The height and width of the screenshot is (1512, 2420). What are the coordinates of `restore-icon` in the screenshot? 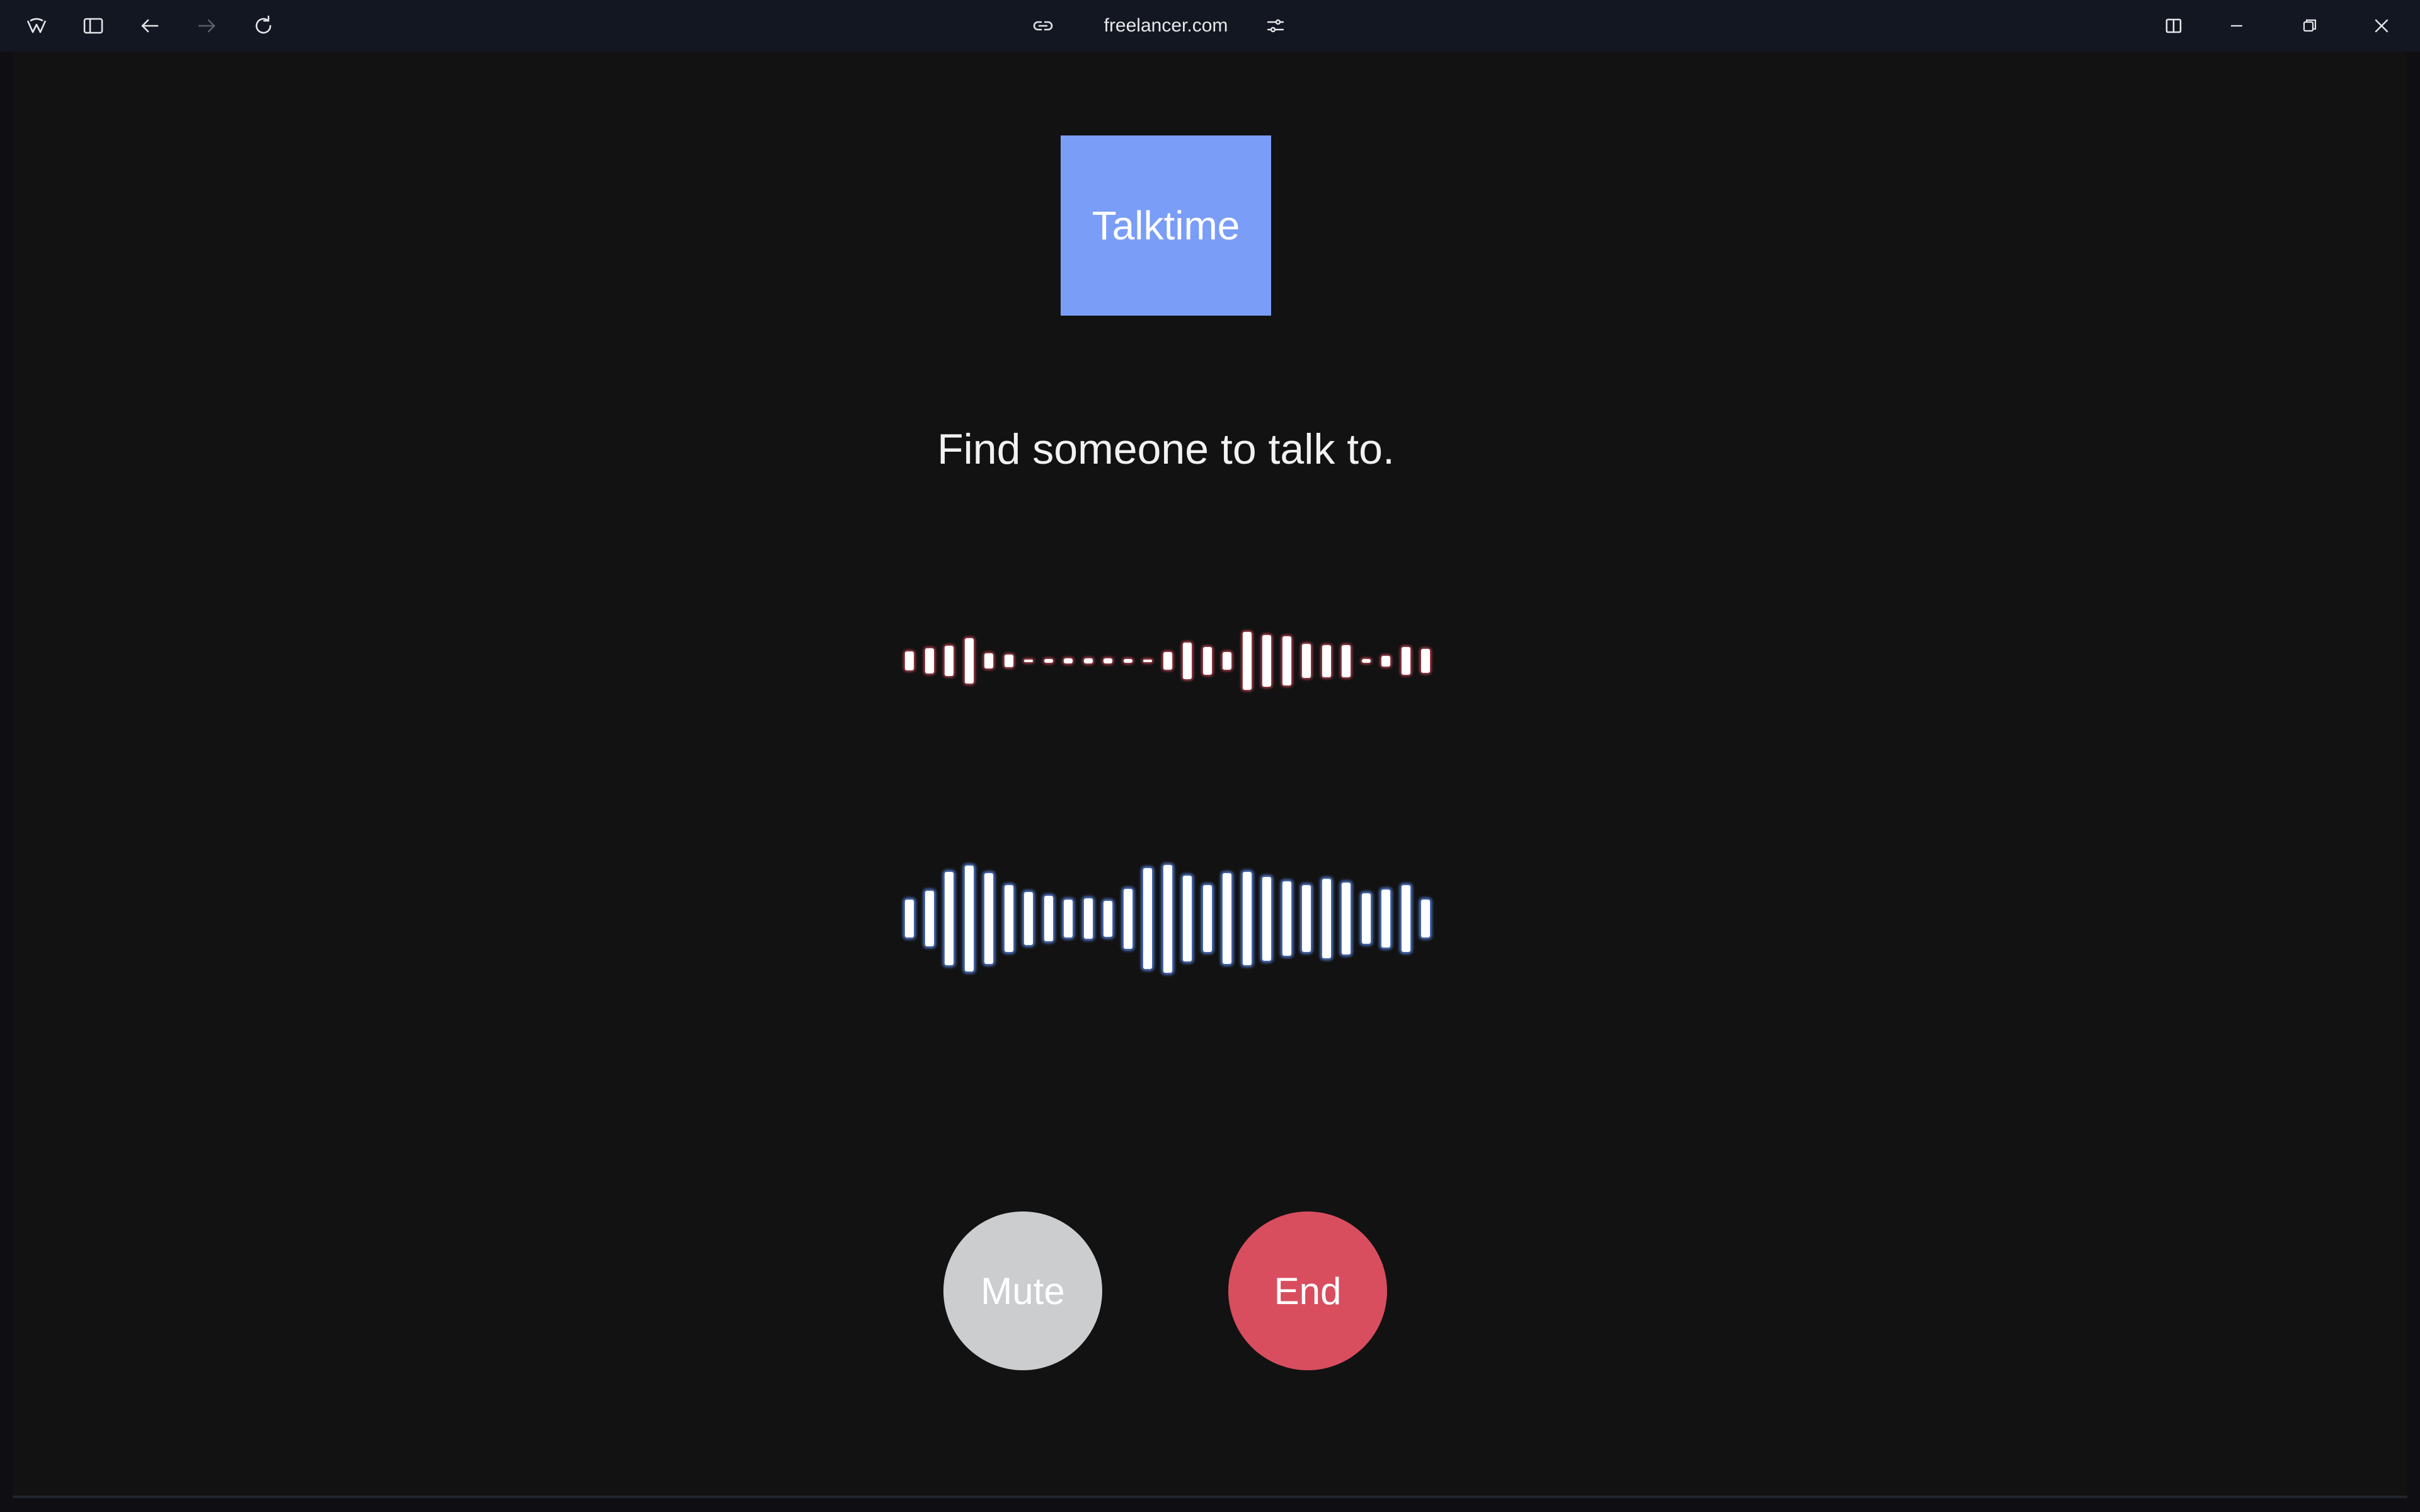 It's located at (2309, 25).